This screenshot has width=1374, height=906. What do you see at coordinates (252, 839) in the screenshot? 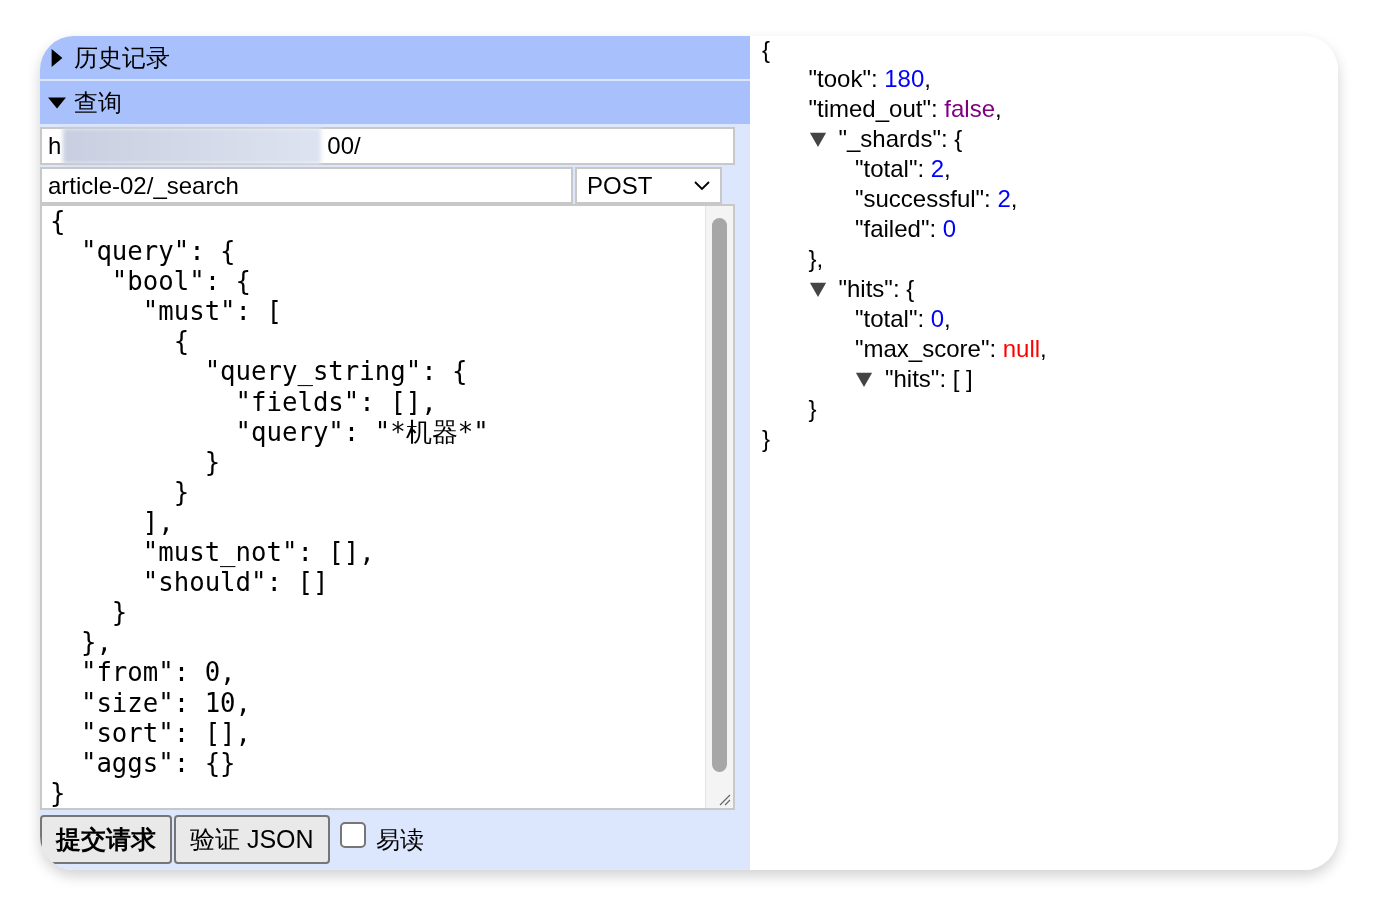
I see `action-button: 验证 JSON` at bounding box center [252, 839].